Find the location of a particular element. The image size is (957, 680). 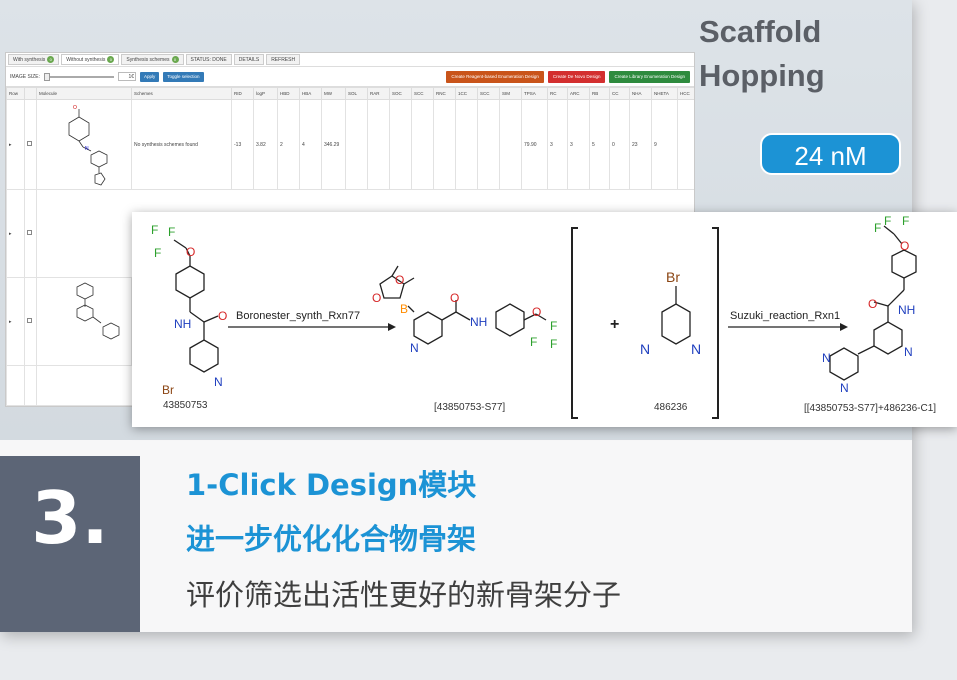

tab-label: With synthesis is located at coordinates (29, 59).